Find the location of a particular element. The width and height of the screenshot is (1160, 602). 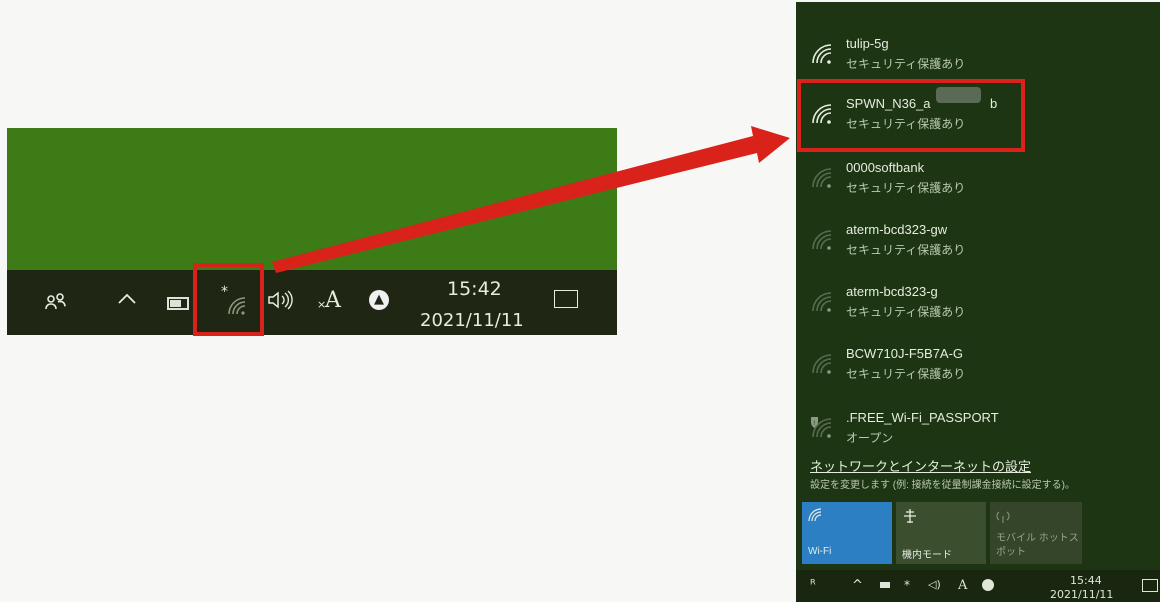

selected-network-highlight is located at coordinates (911, 115).